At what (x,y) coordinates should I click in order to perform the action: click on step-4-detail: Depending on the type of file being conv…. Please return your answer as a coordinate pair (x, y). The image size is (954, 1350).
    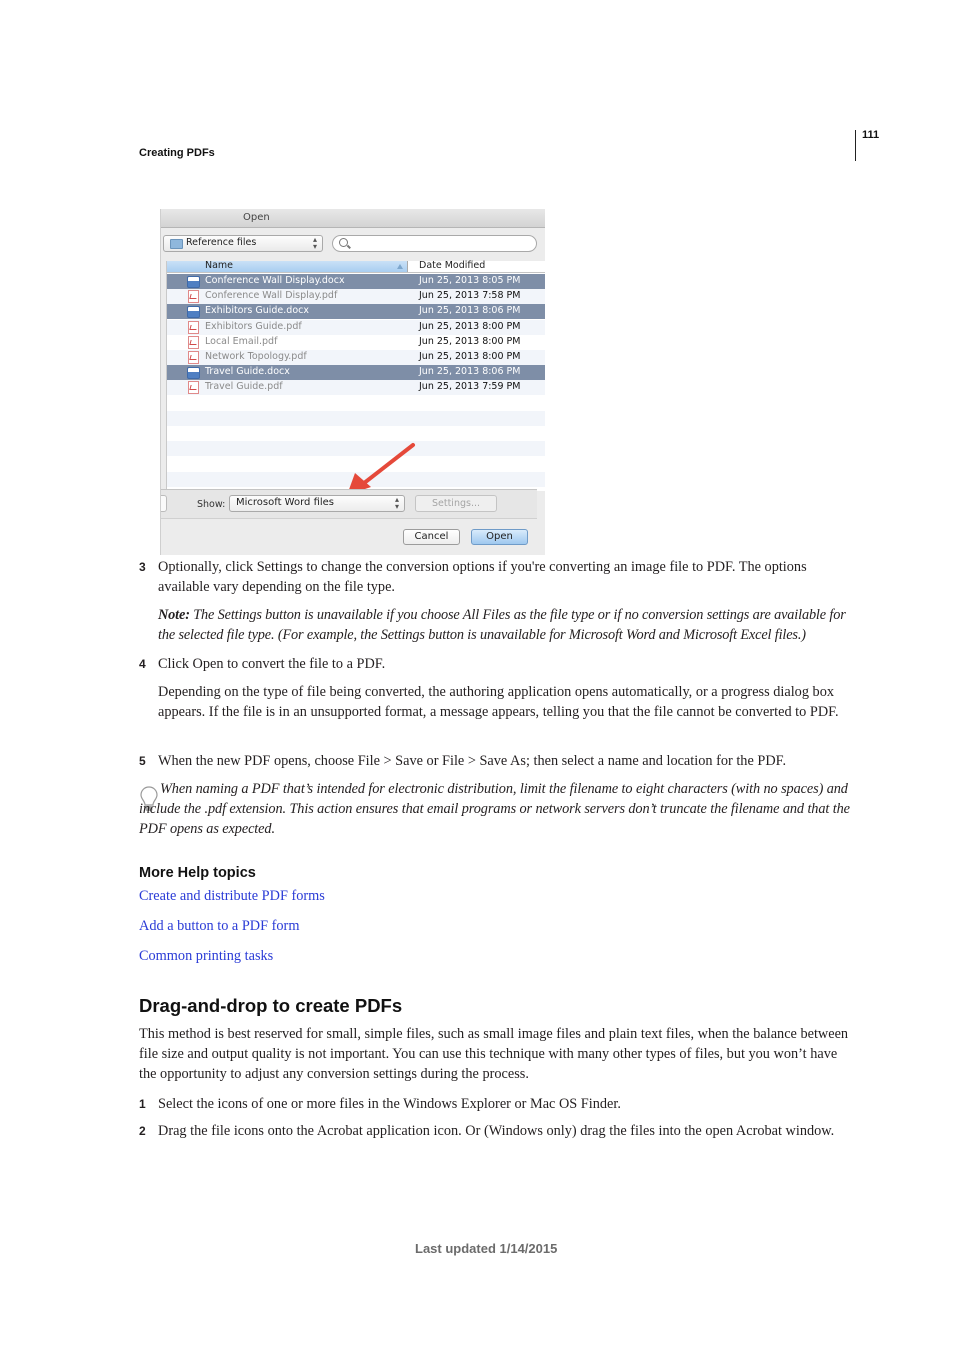
    Looking at the image, I should click on (498, 702).